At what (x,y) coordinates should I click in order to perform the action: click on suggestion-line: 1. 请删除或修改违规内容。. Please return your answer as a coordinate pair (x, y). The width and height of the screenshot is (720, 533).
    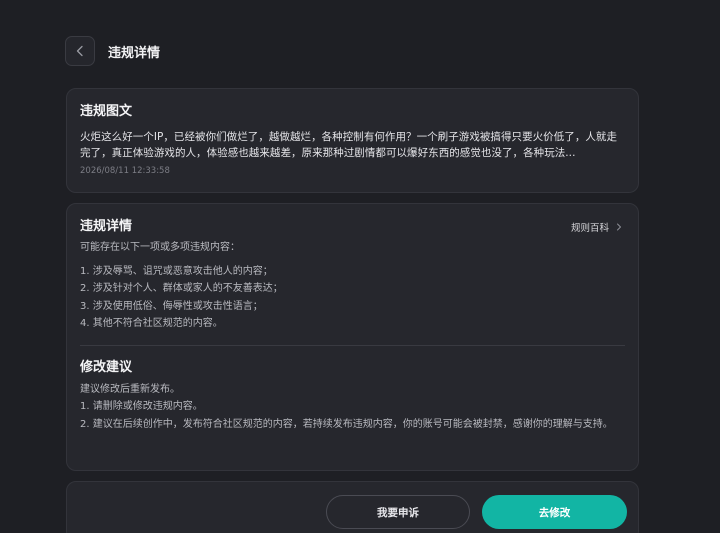
    Looking at the image, I should click on (141, 406).